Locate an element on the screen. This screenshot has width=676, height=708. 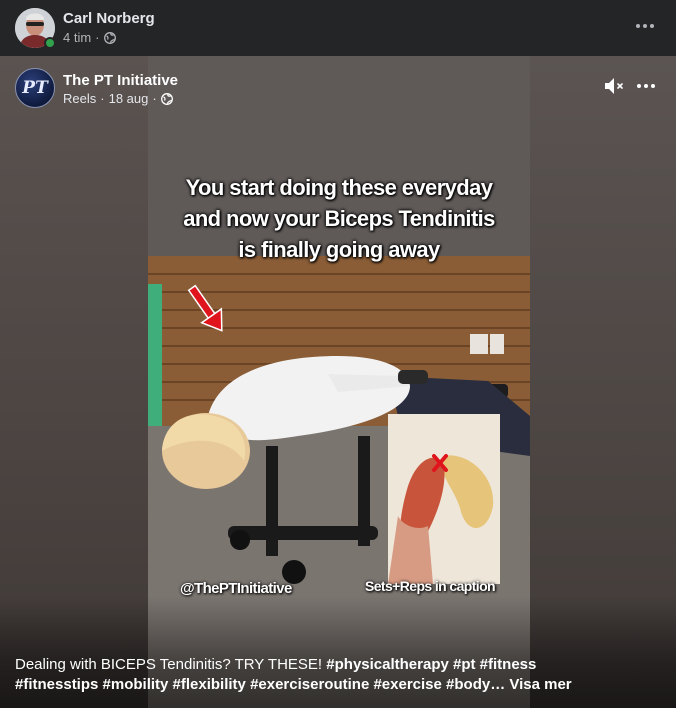
page-avatar: PT is located at coordinates (35, 88).